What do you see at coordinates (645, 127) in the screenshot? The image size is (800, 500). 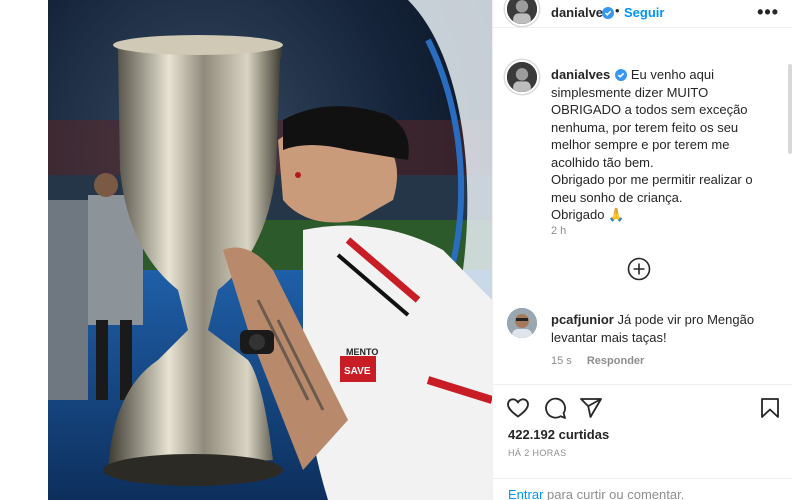 I see `caption-line-4: nenhuma, por terem feito os seu` at bounding box center [645, 127].